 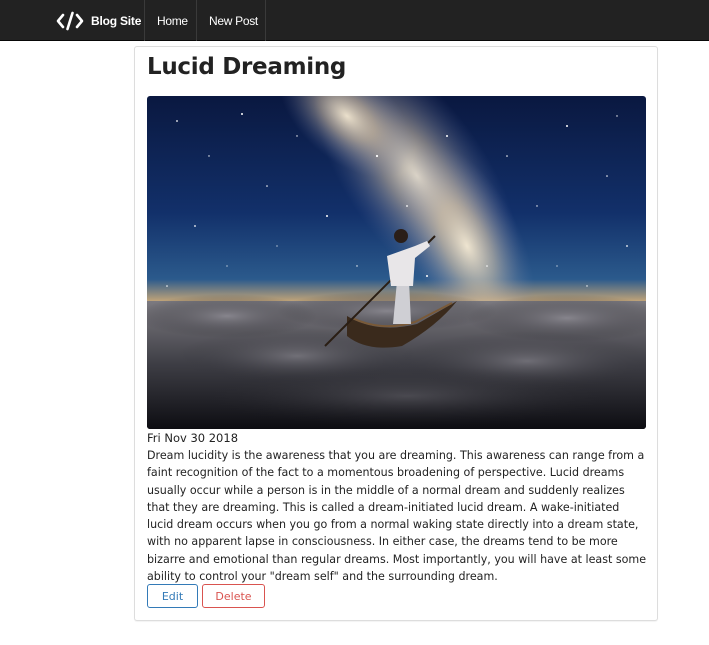 I want to click on navbar: Blog Site Home New Post, so click(x=354, y=20).